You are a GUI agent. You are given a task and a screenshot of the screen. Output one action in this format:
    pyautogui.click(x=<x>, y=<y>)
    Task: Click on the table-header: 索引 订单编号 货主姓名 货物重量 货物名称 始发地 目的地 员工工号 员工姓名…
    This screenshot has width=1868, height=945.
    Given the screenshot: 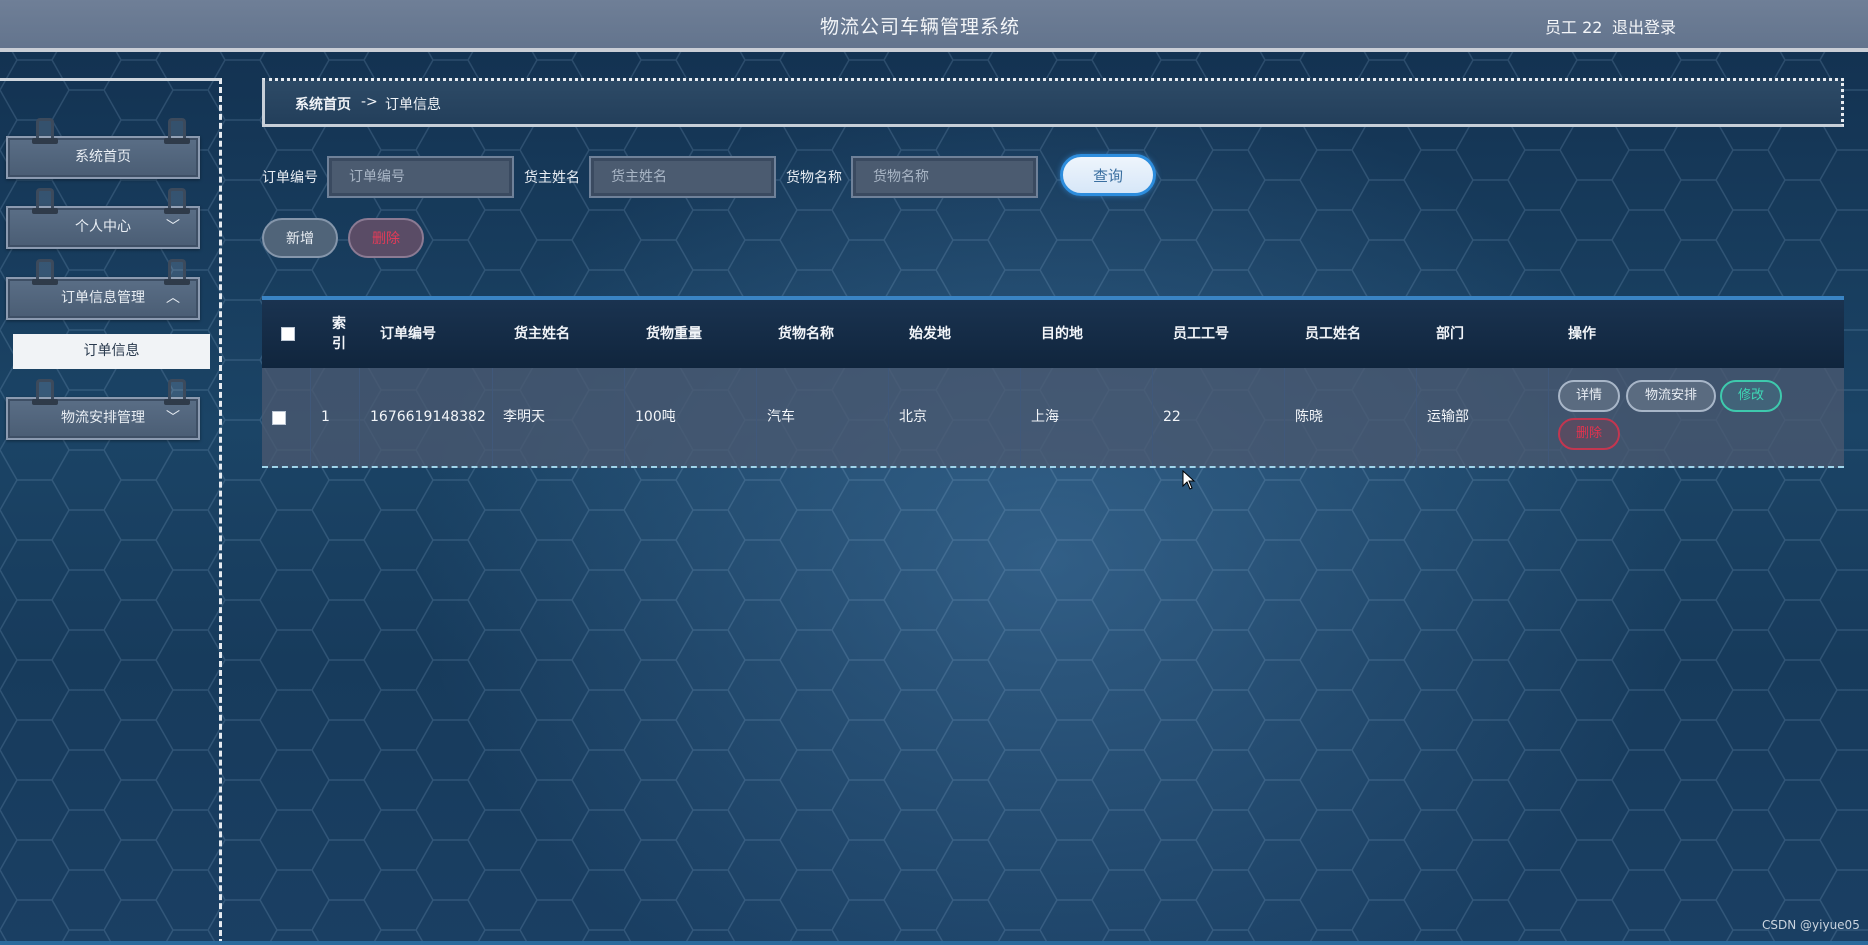 What is the action you would take?
    pyautogui.click(x=1053, y=332)
    